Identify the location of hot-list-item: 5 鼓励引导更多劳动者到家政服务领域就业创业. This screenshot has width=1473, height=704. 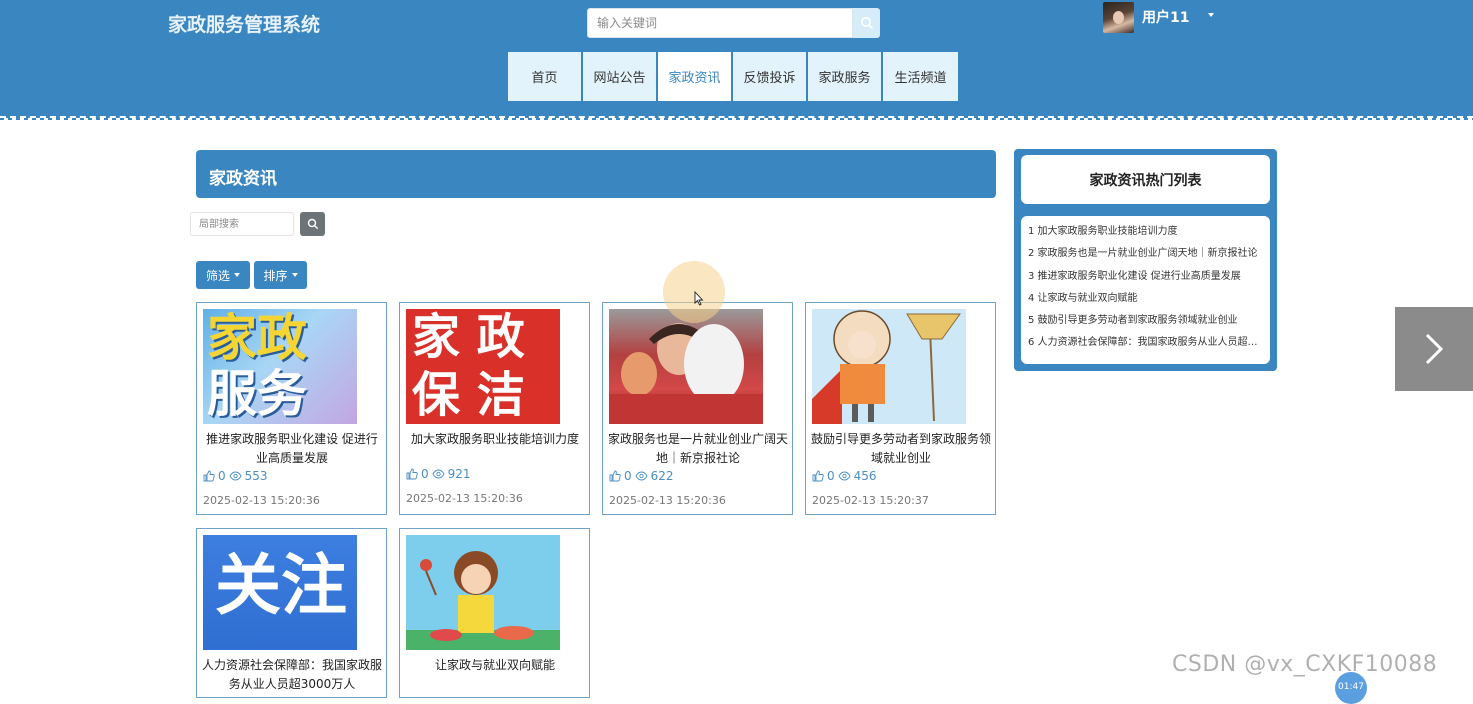
(1145, 325).